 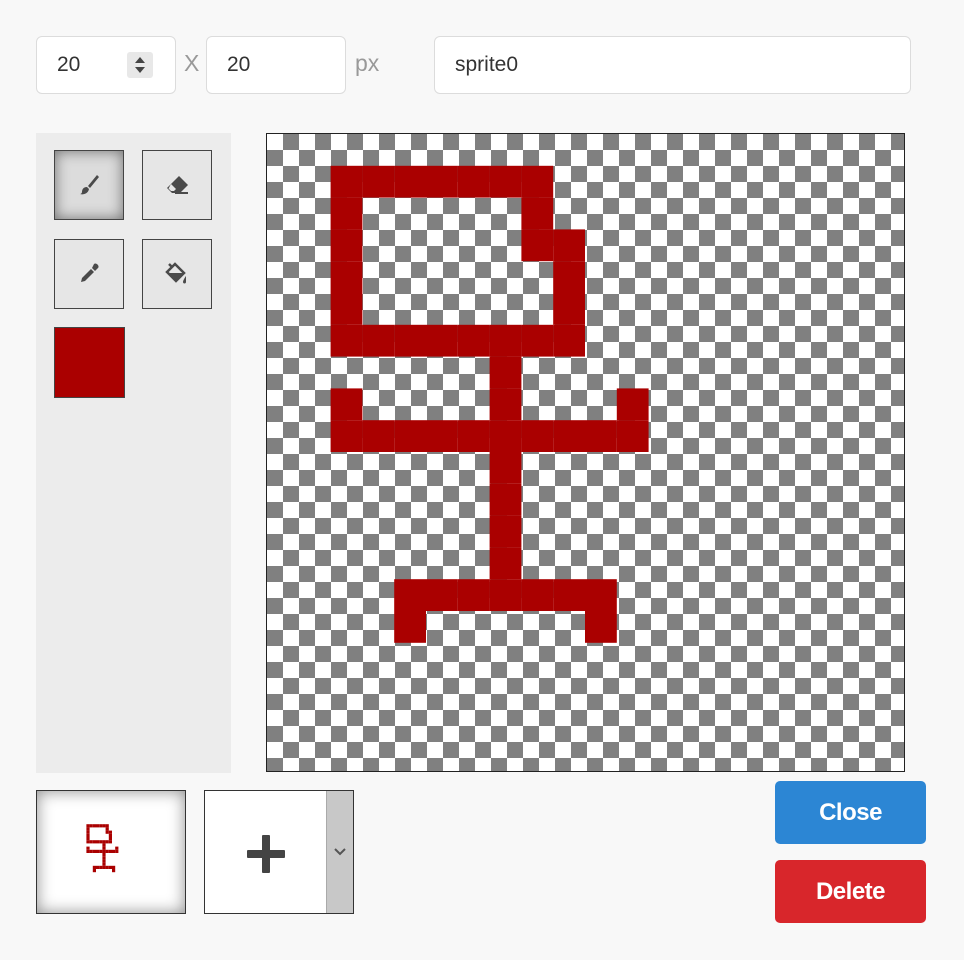 I want to click on width-value: 20, so click(x=69, y=64).